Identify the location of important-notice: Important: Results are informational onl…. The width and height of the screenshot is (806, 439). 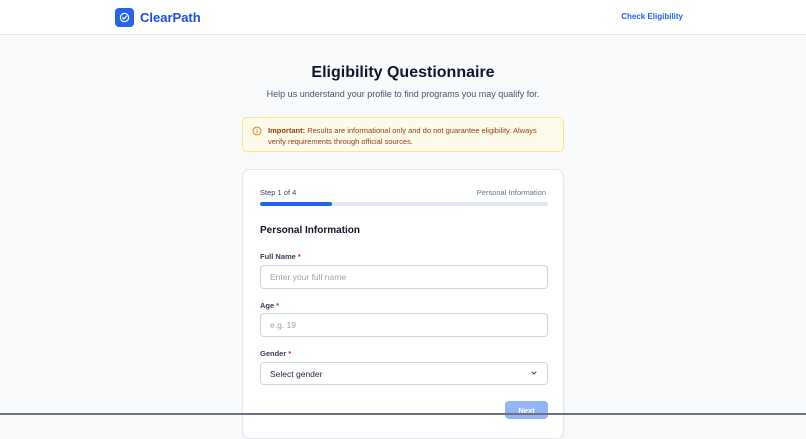
(403, 134).